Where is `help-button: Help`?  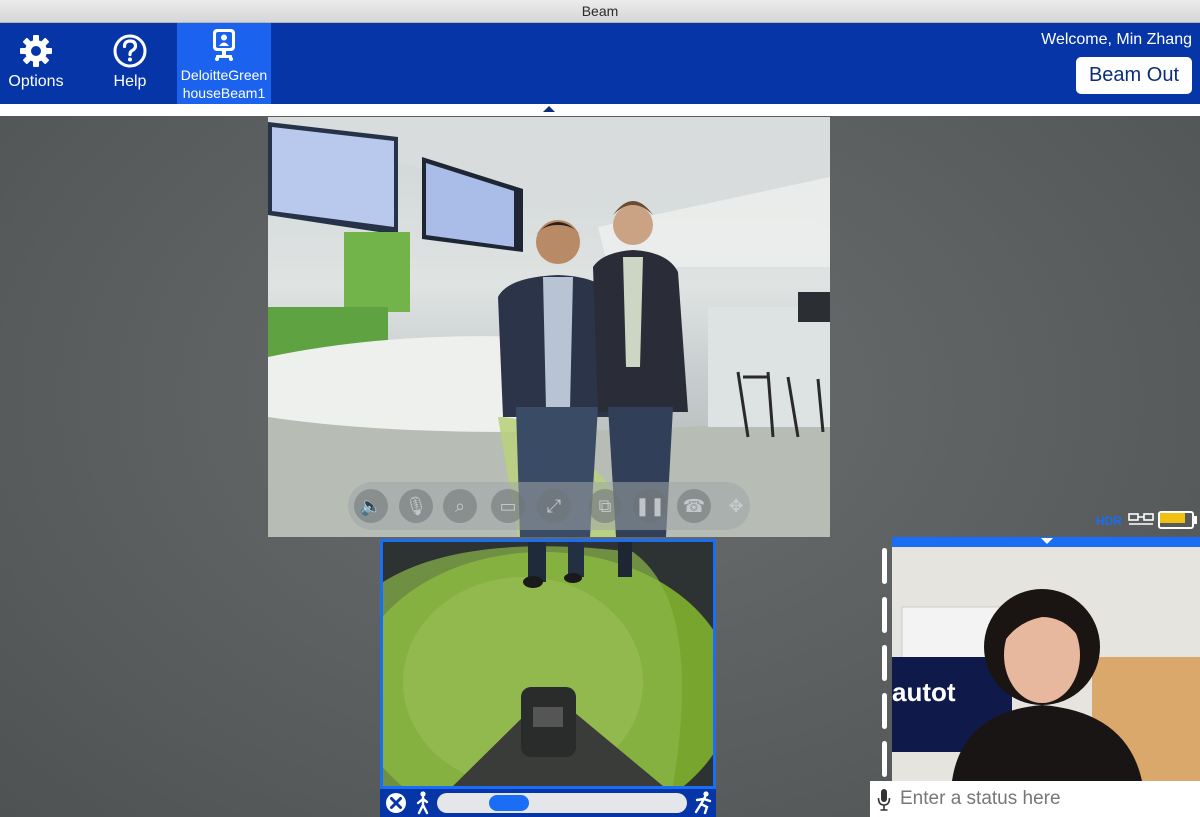 help-button: Help is located at coordinates (130, 63).